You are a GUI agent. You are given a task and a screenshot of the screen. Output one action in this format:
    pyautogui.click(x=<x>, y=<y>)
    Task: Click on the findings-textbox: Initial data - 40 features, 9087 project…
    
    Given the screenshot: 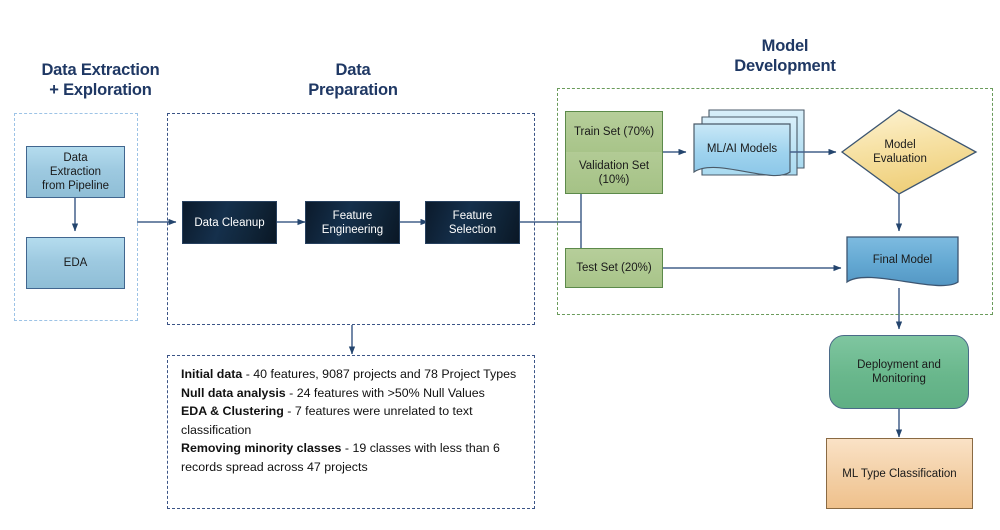 What is the action you would take?
    pyautogui.click(x=351, y=432)
    